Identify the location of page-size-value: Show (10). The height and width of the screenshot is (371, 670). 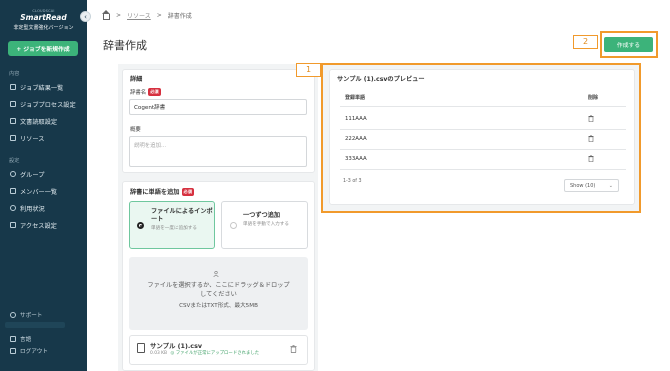
(583, 185).